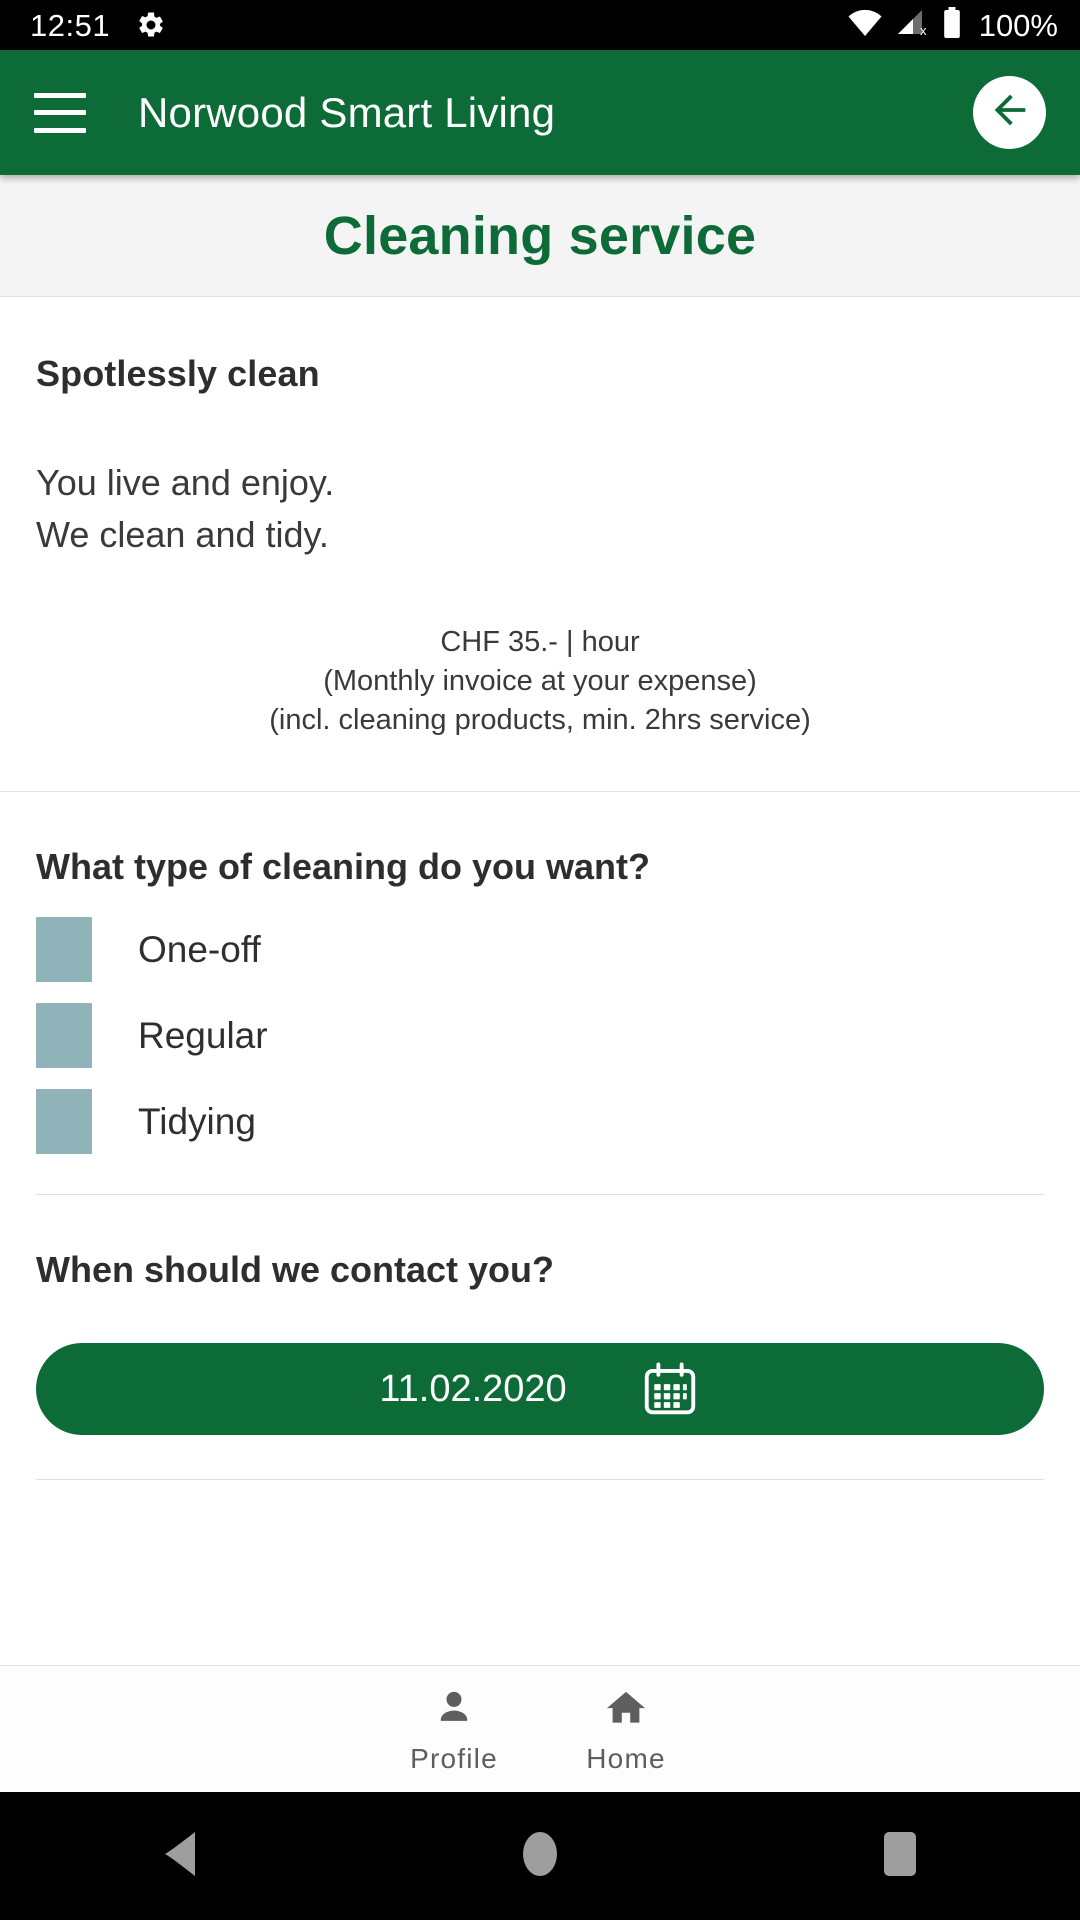 The image size is (1080, 1920). I want to click on house-icon, so click(626, 1710).